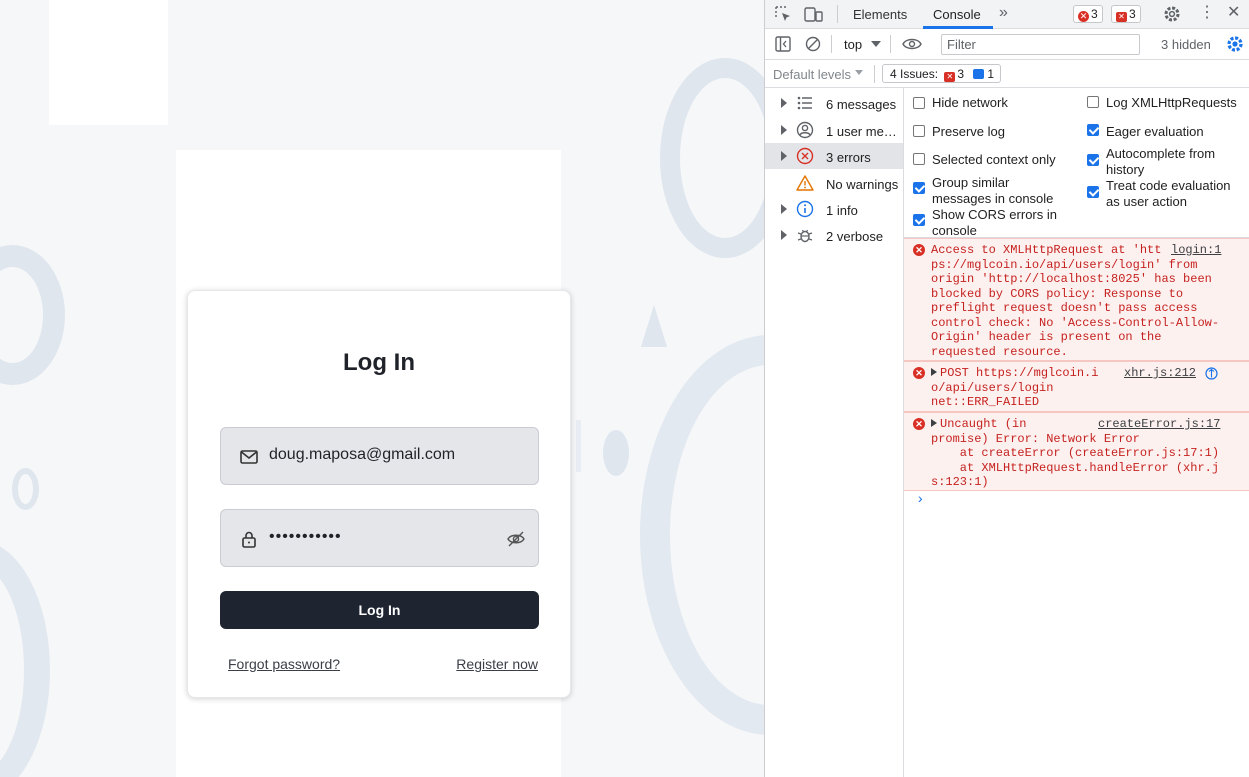  What do you see at coordinates (919, 131) in the screenshot?
I see `preserve-log-checkbox` at bounding box center [919, 131].